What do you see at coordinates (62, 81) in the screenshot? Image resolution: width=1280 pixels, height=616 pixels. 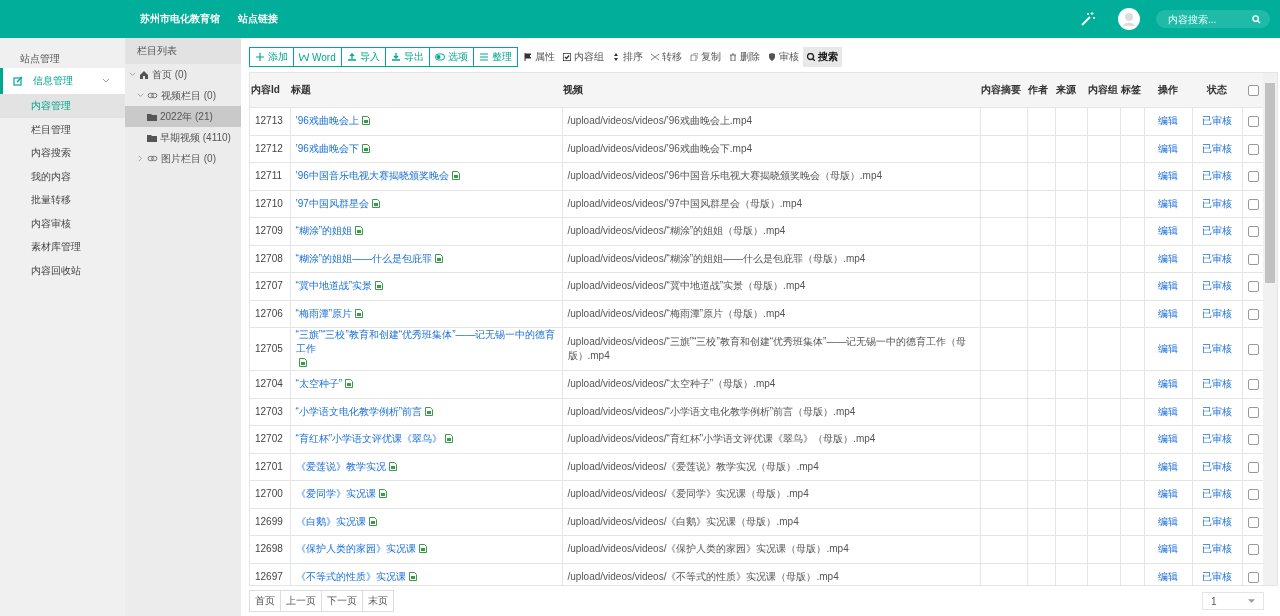 I see `menu-group: 信息管理` at bounding box center [62, 81].